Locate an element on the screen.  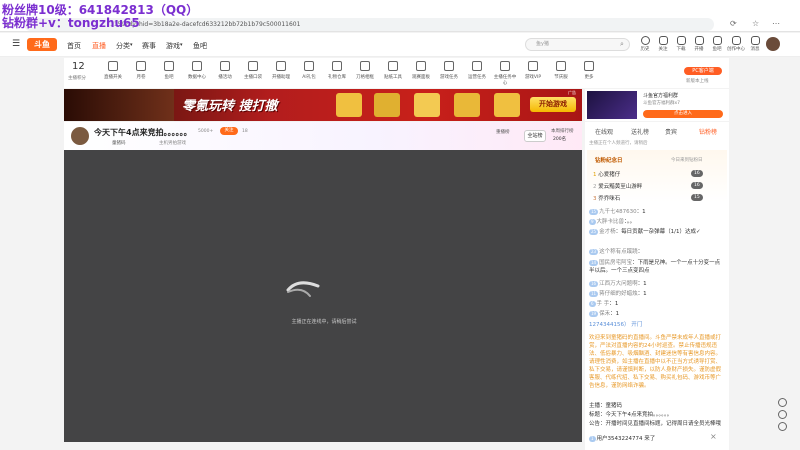
category-item: 主播口袋 is located at coordinates (253, 70).